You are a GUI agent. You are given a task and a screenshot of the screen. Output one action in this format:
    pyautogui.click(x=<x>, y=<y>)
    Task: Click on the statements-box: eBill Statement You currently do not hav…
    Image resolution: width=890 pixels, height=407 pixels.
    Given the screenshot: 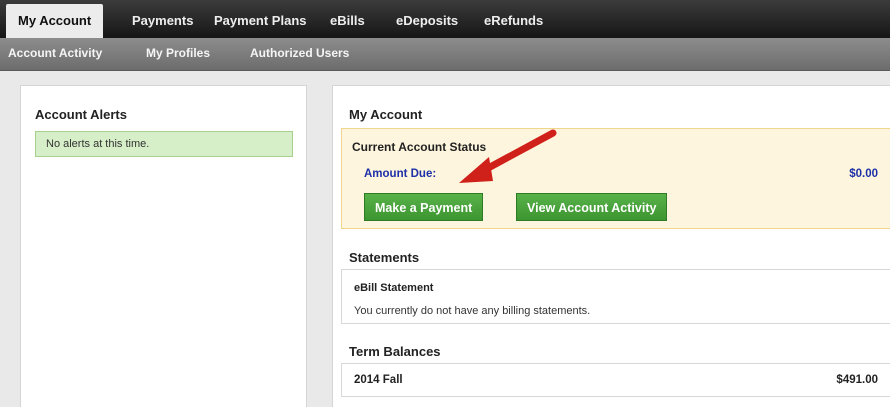 What is the action you would take?
    pyautogui.click(x=615, y=296)
    